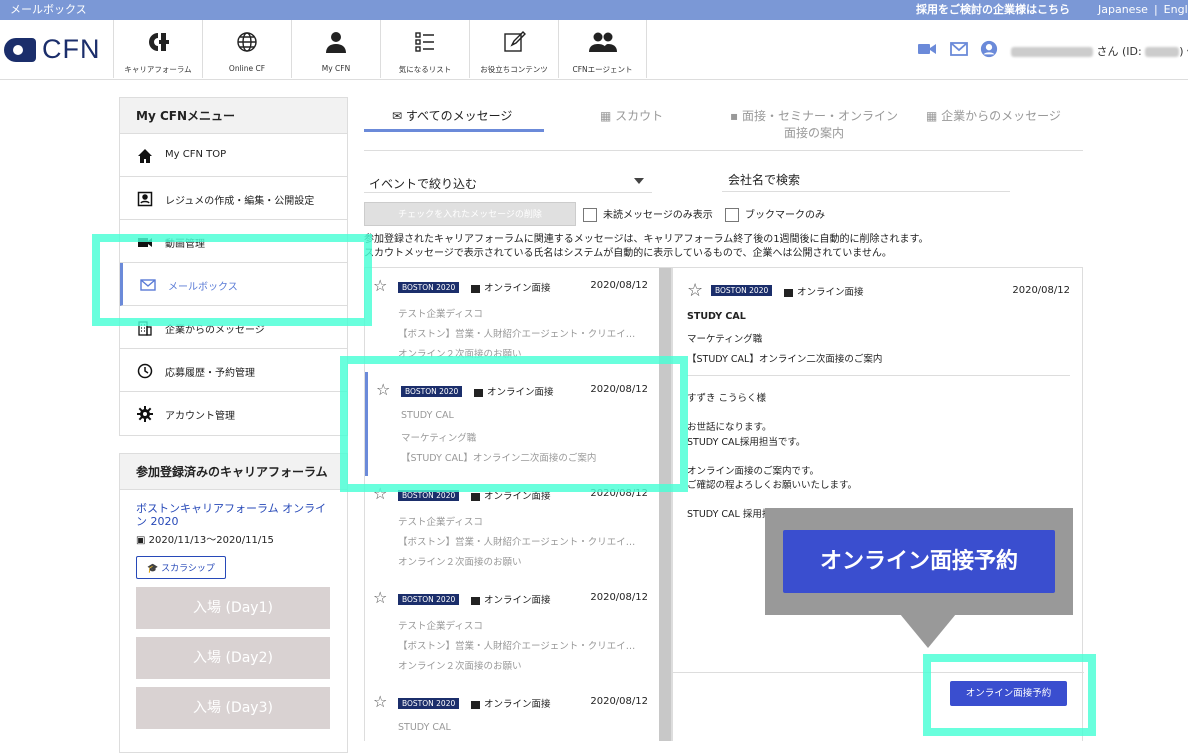 The width and height of the screenshot is (1188, 753). I want to click on top-bar: メールボックス 採用をご検討の企業様はこちら Japanese | English, so click(594, 10).